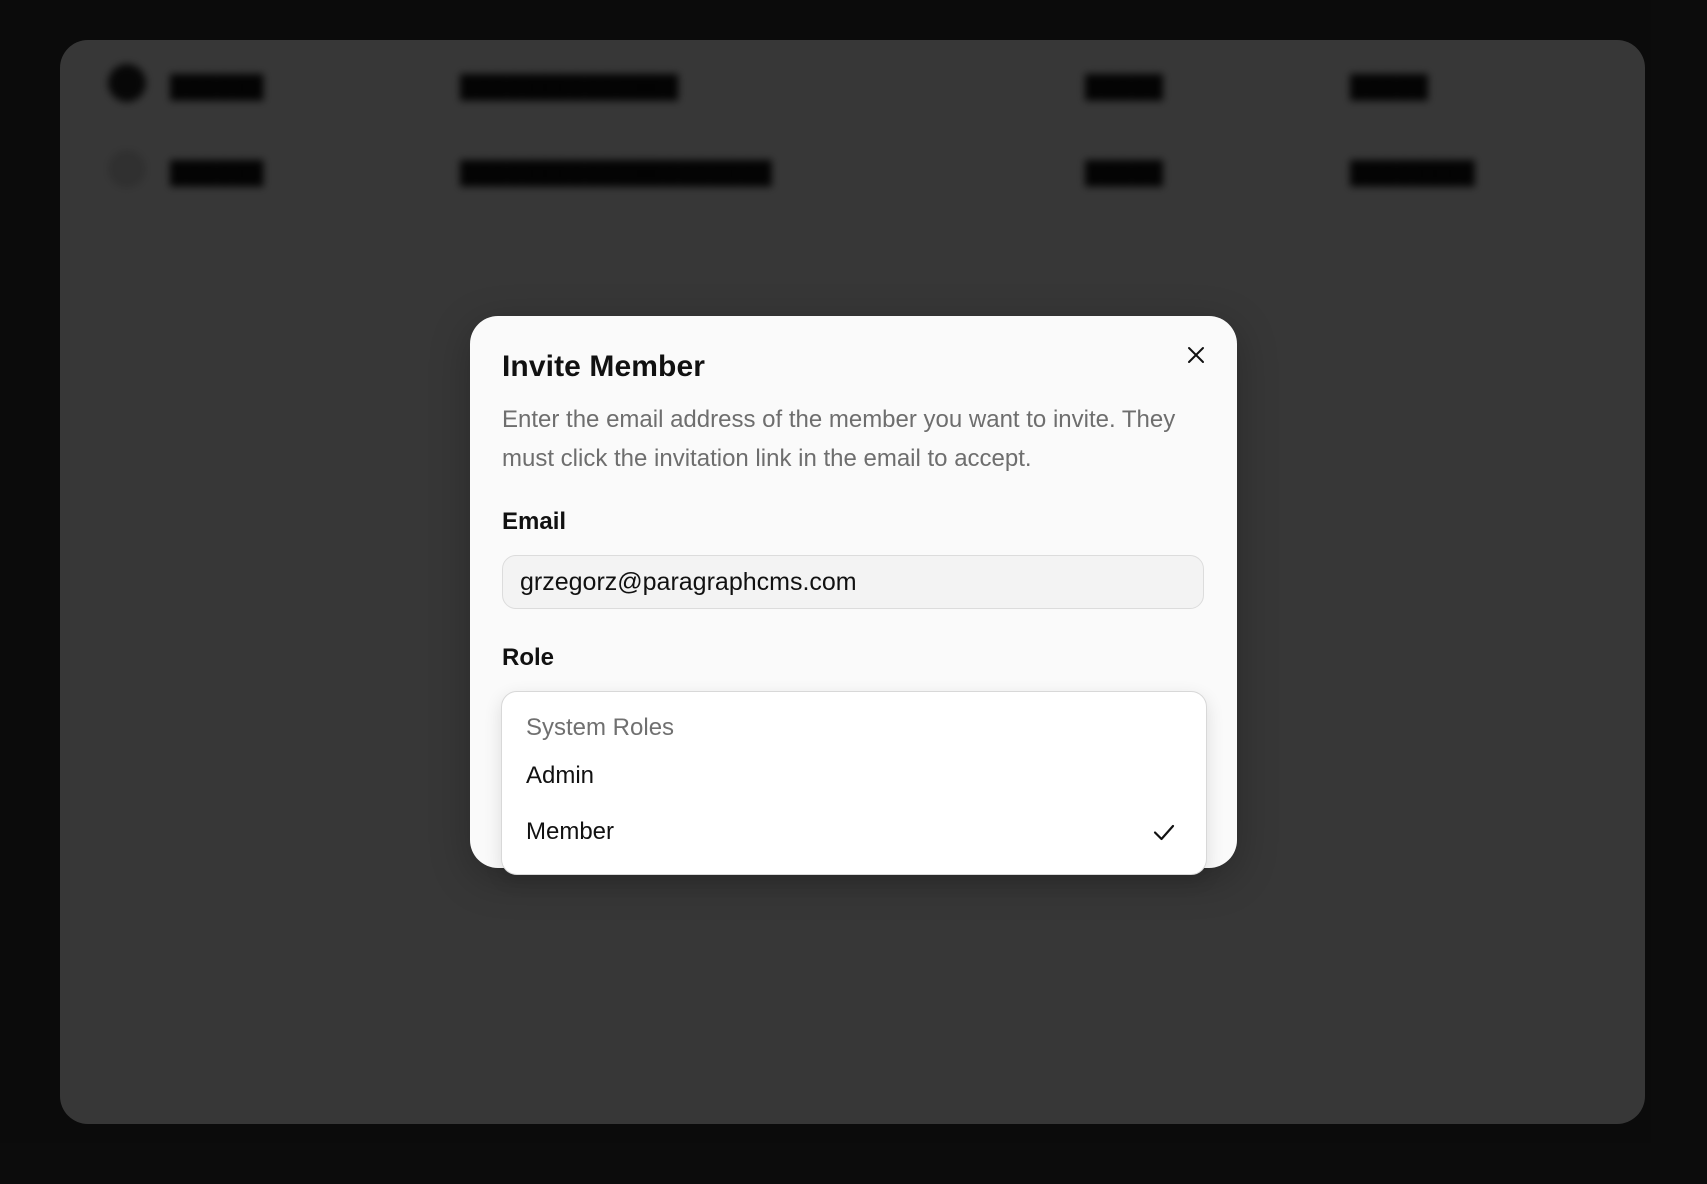 The image size is (1707, 1184). Describe the element at coordinates (570, 831) in the screenshot. I see `role-option-label: Member` at that location.